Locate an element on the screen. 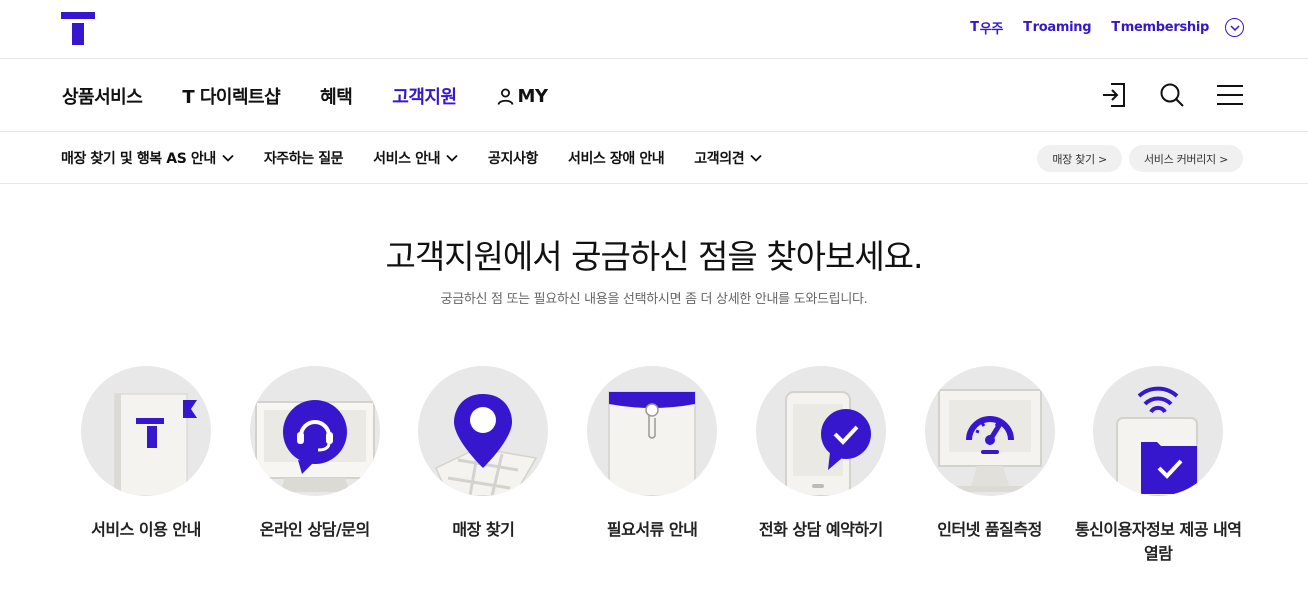 The height and width of the screenshot is (591, 1308). my-label: MY is located at coordinates (532, 96).